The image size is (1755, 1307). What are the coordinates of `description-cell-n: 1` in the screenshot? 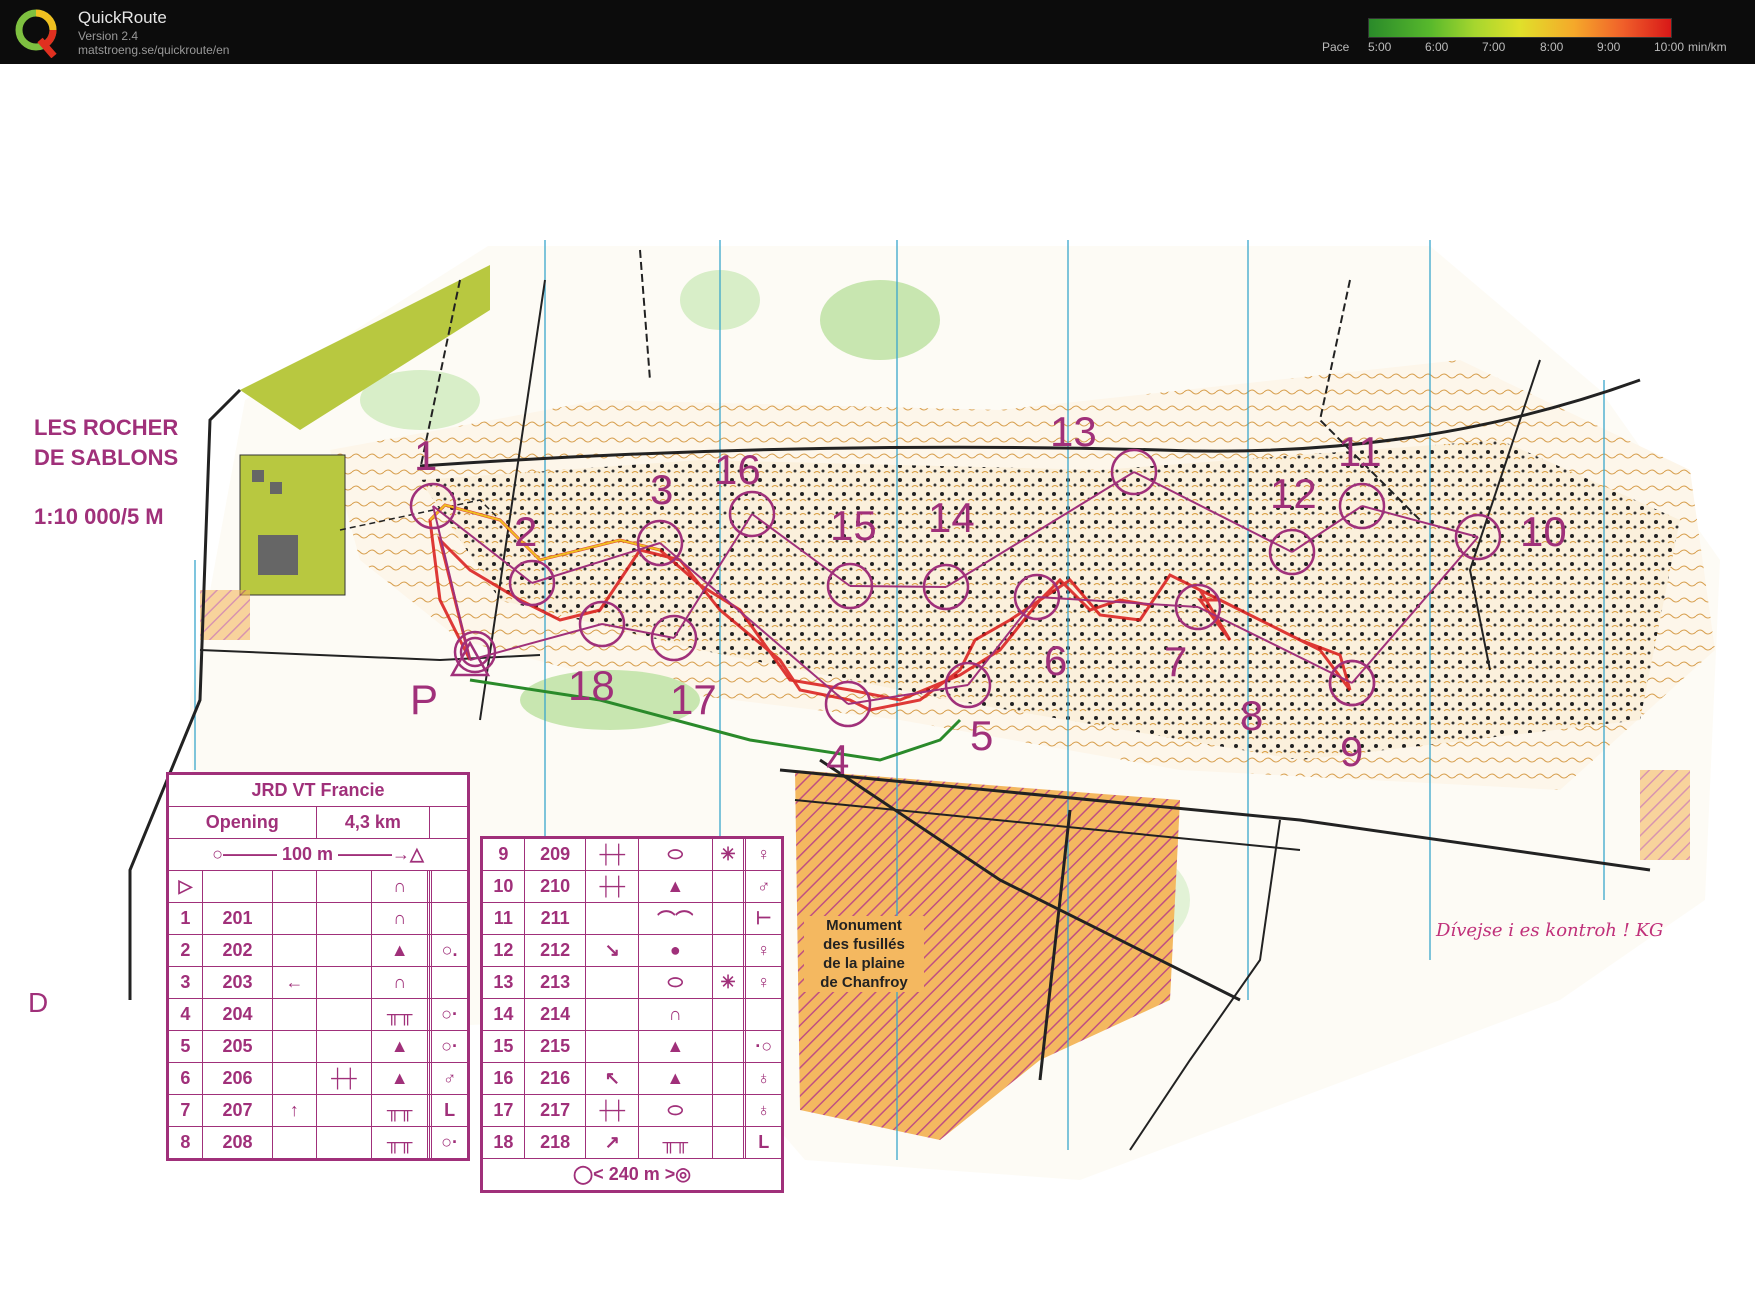 It's located at (185, 918).